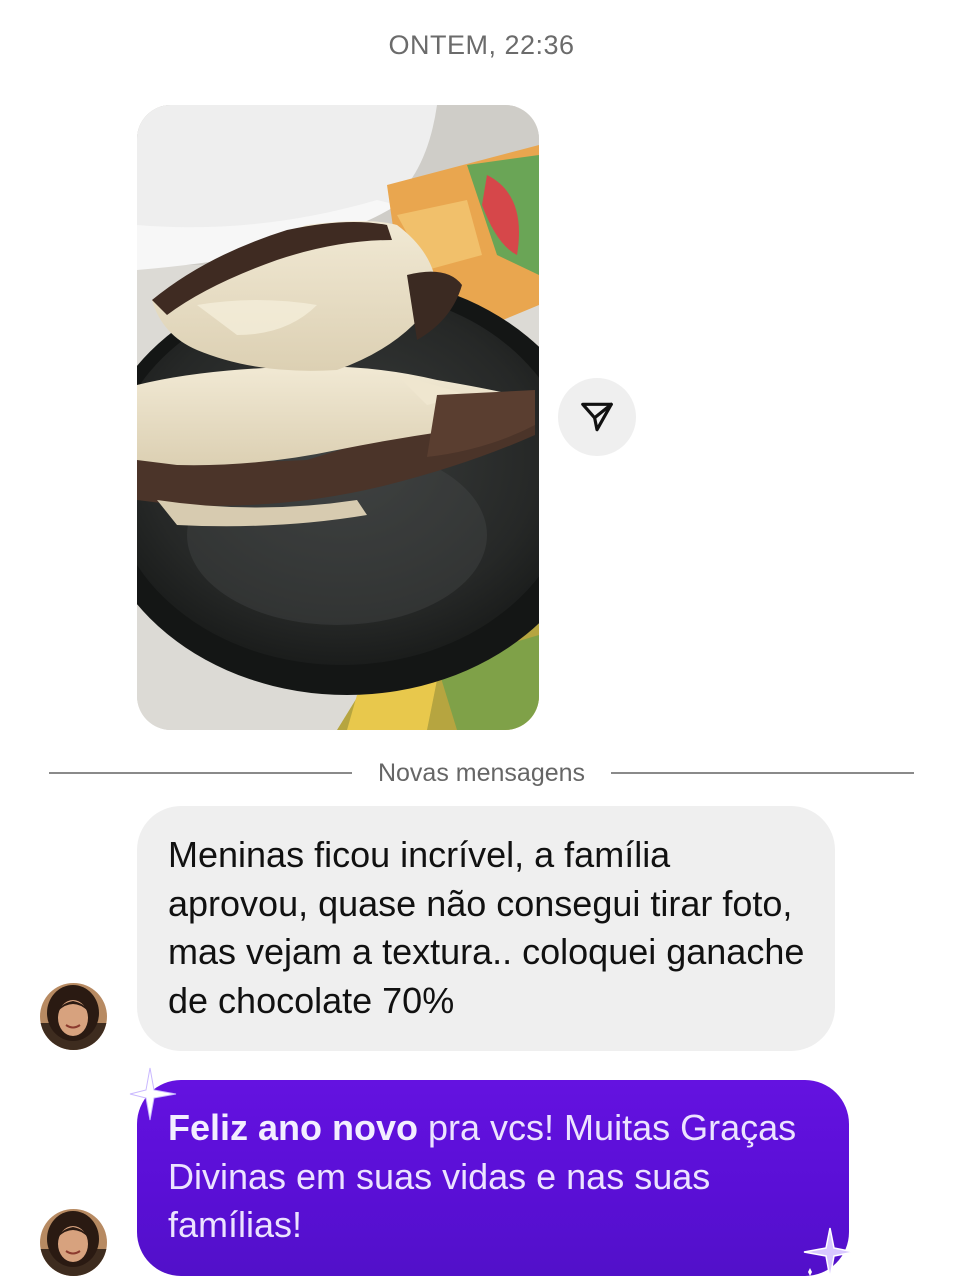 Image resolution: width=963 pixels, height=1280 pixels. I want to click on share-button, so click(597, 417).